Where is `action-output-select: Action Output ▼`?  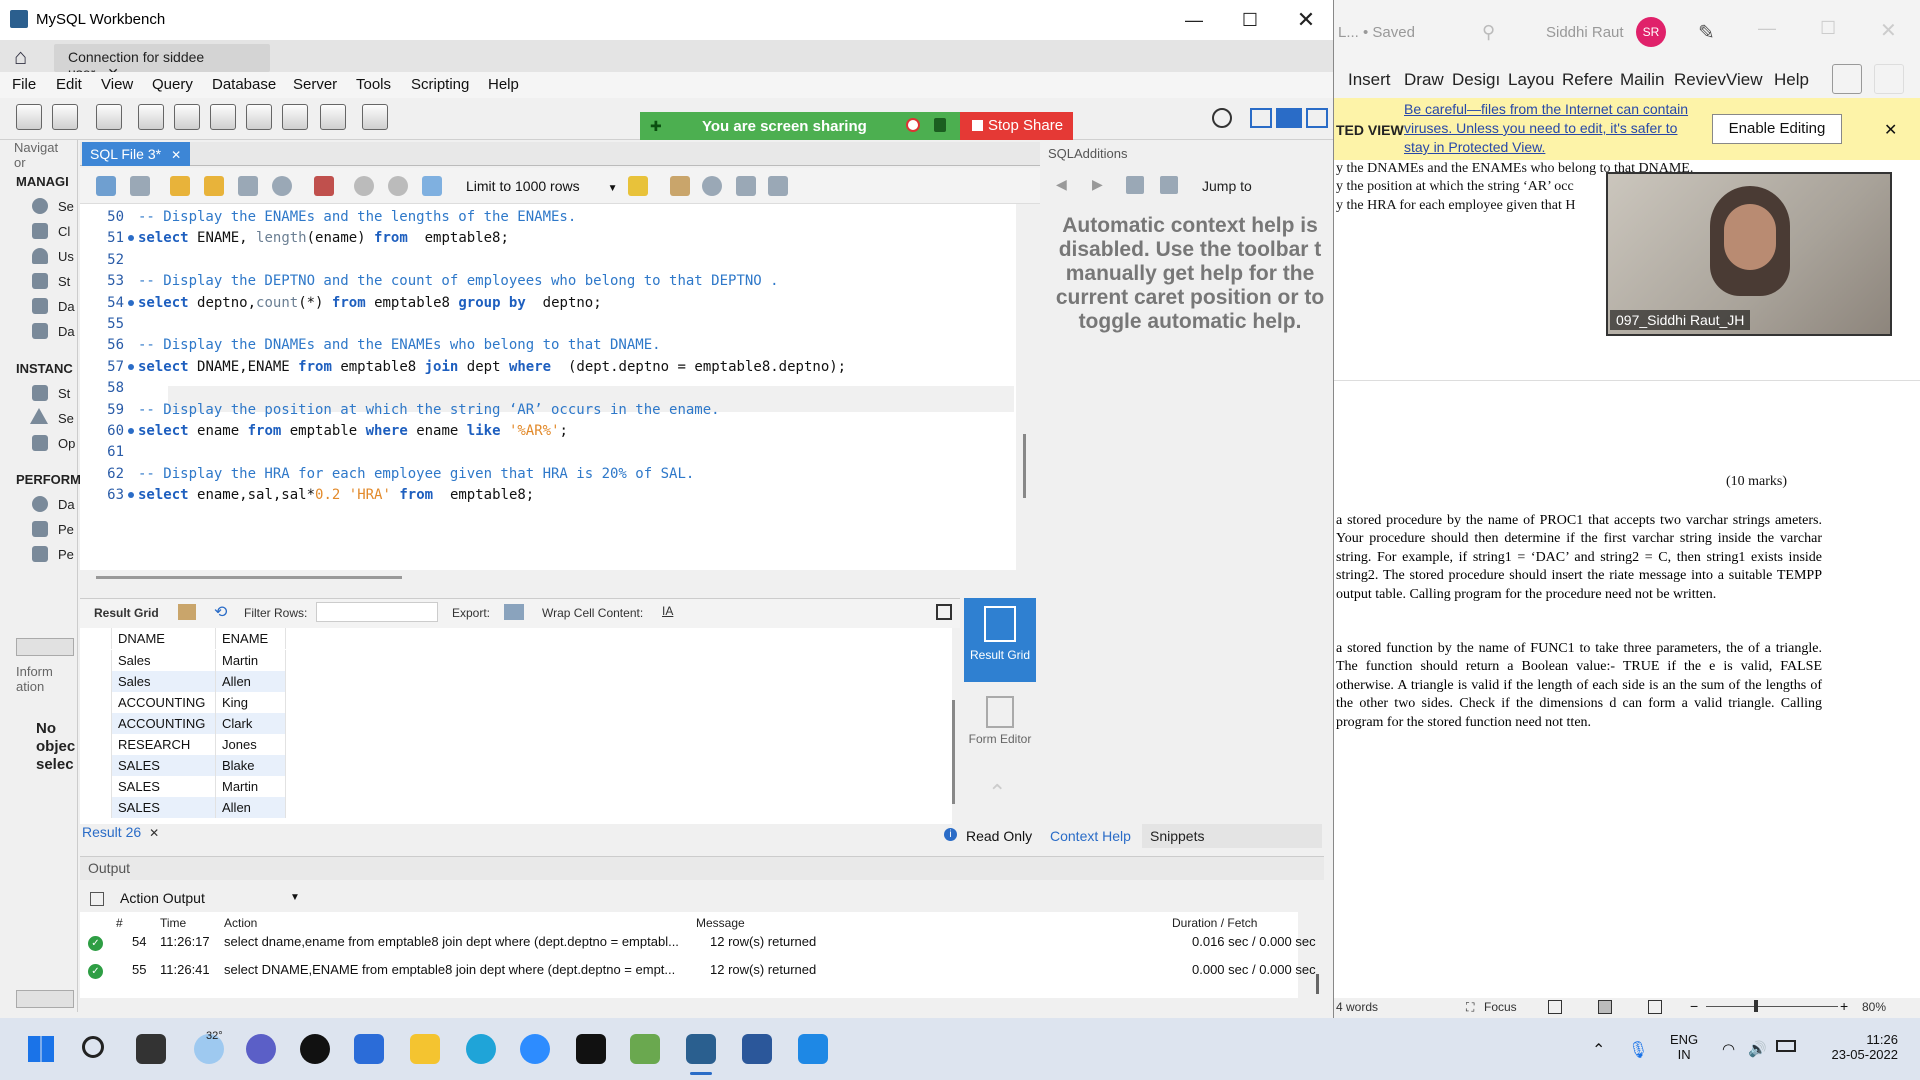
action-output-select: Action Output ▼ is located at coordinates (205, 900).